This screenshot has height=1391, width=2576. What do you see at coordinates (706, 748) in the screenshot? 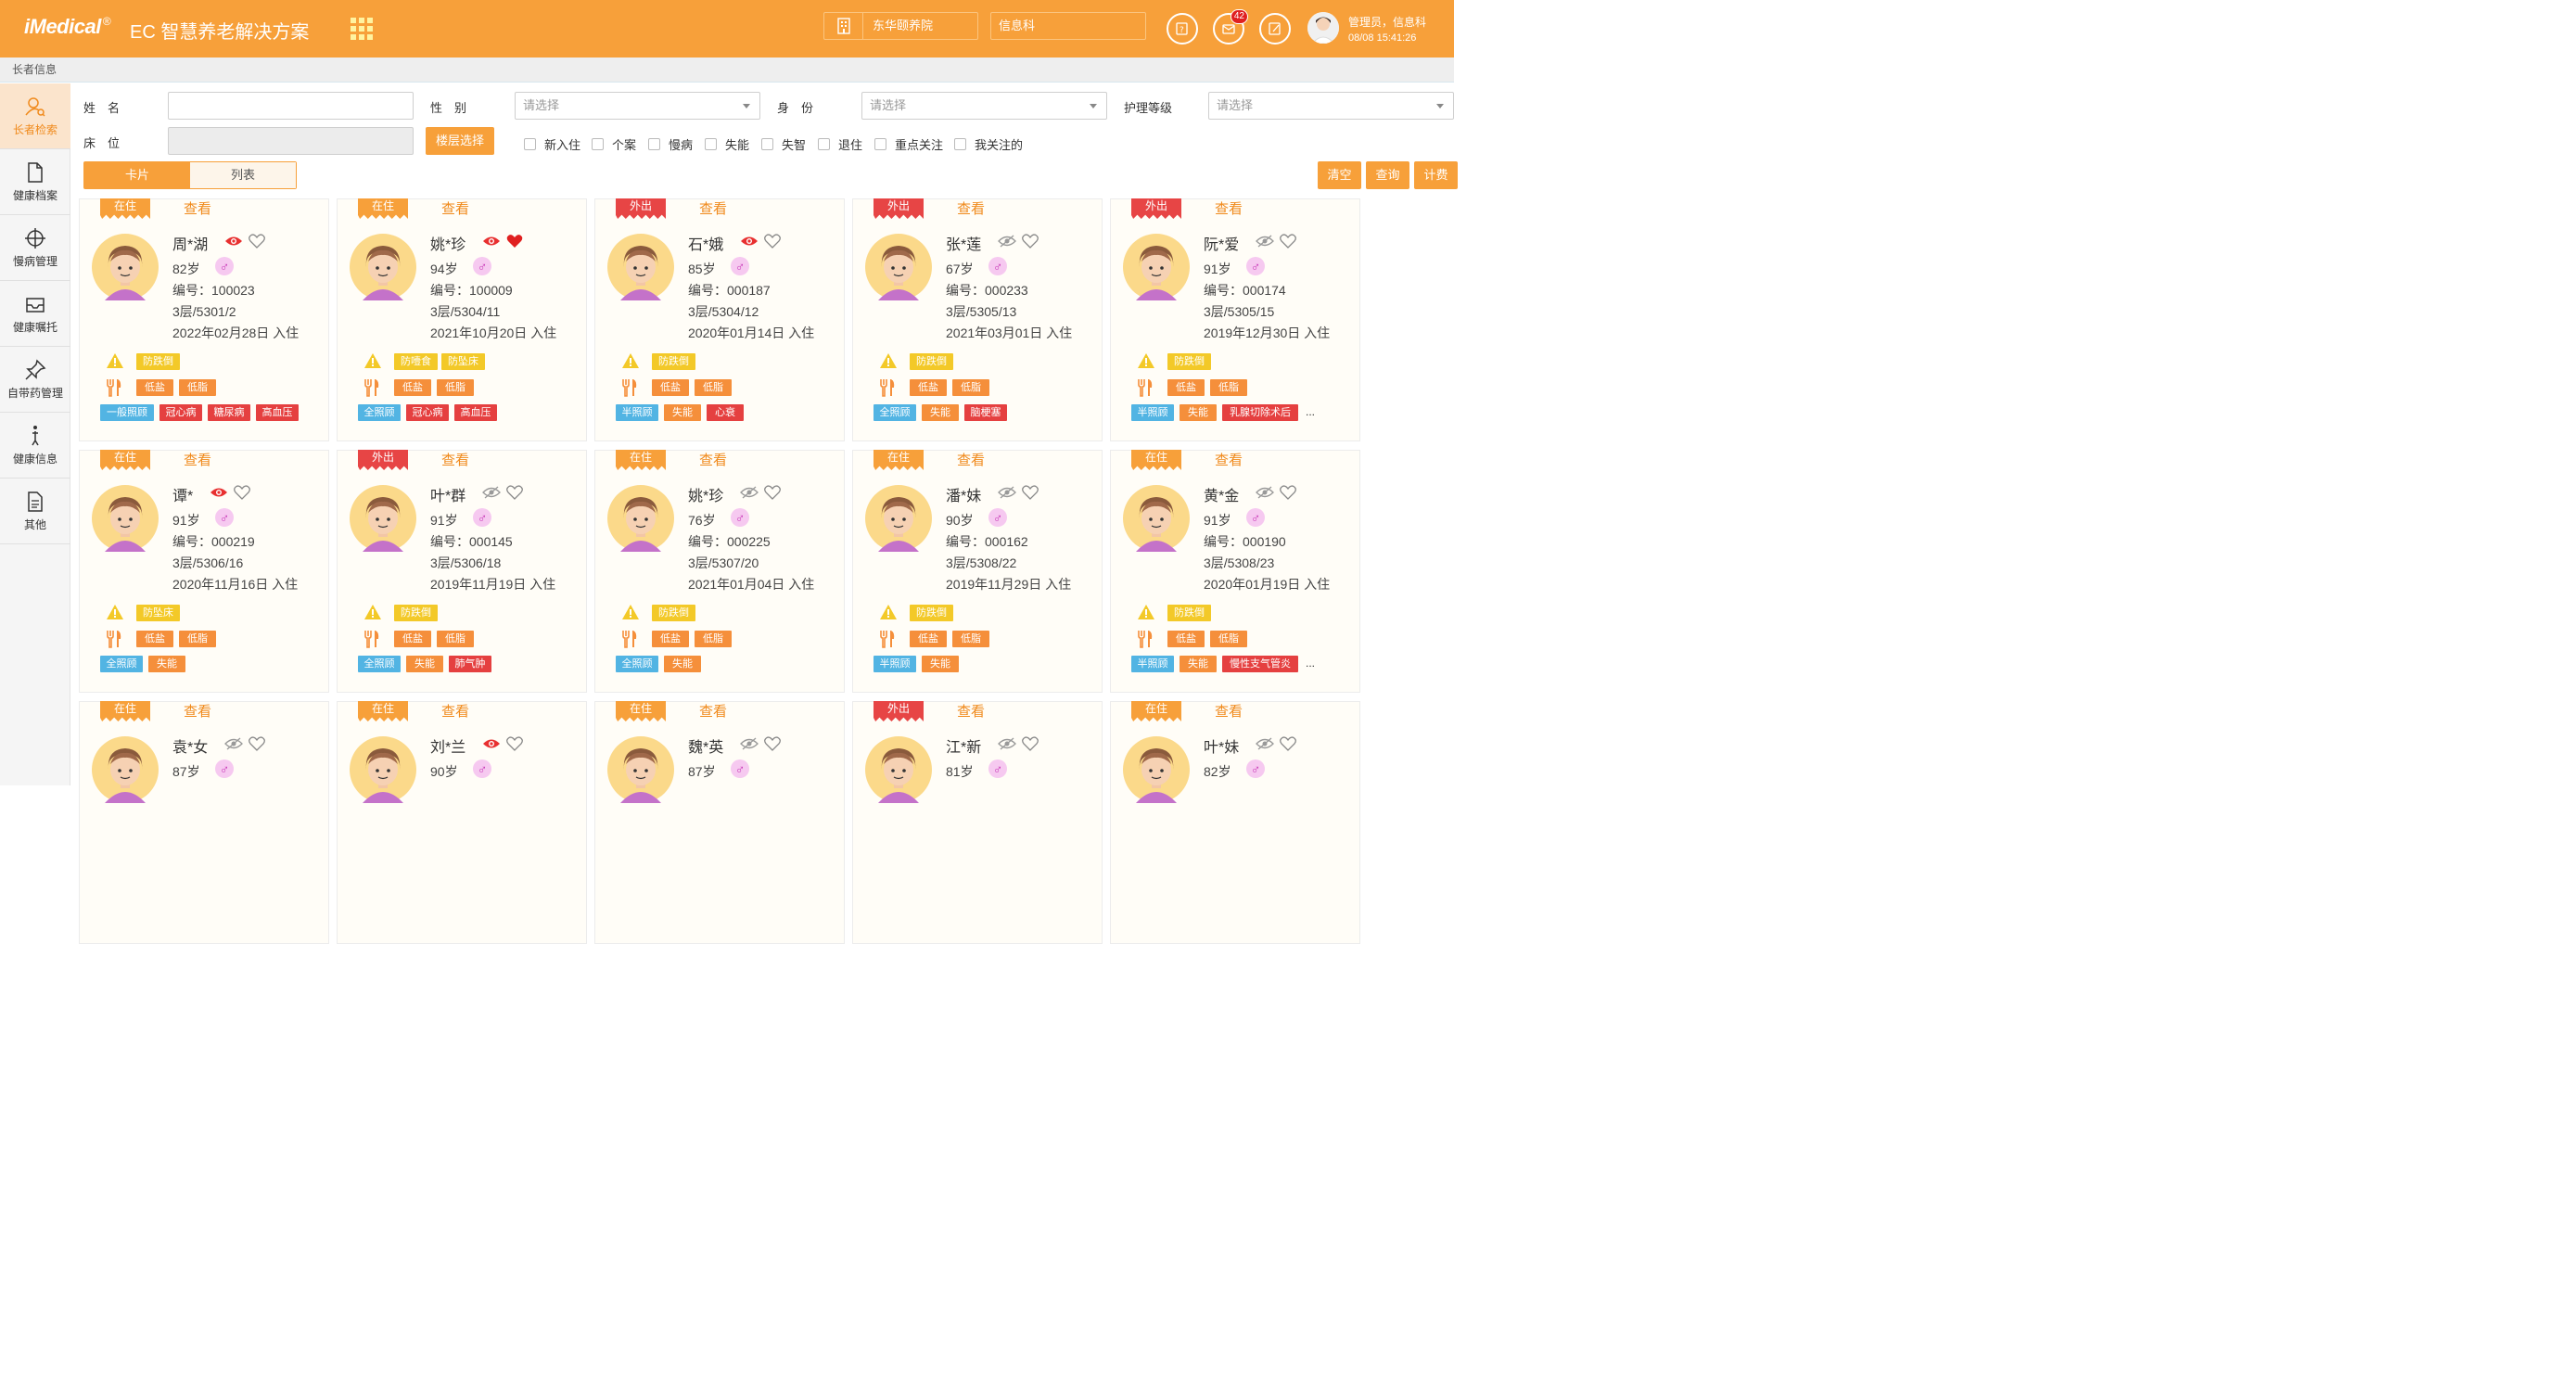
I see `resident-name: 魏*英` at bounding box center [706, 748].